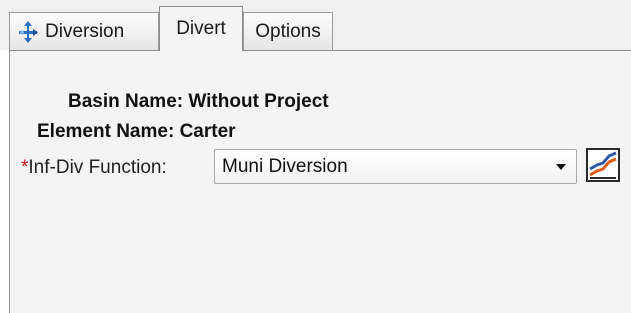  I want to click on tab-divert-label: Divert, so click(201, 28).